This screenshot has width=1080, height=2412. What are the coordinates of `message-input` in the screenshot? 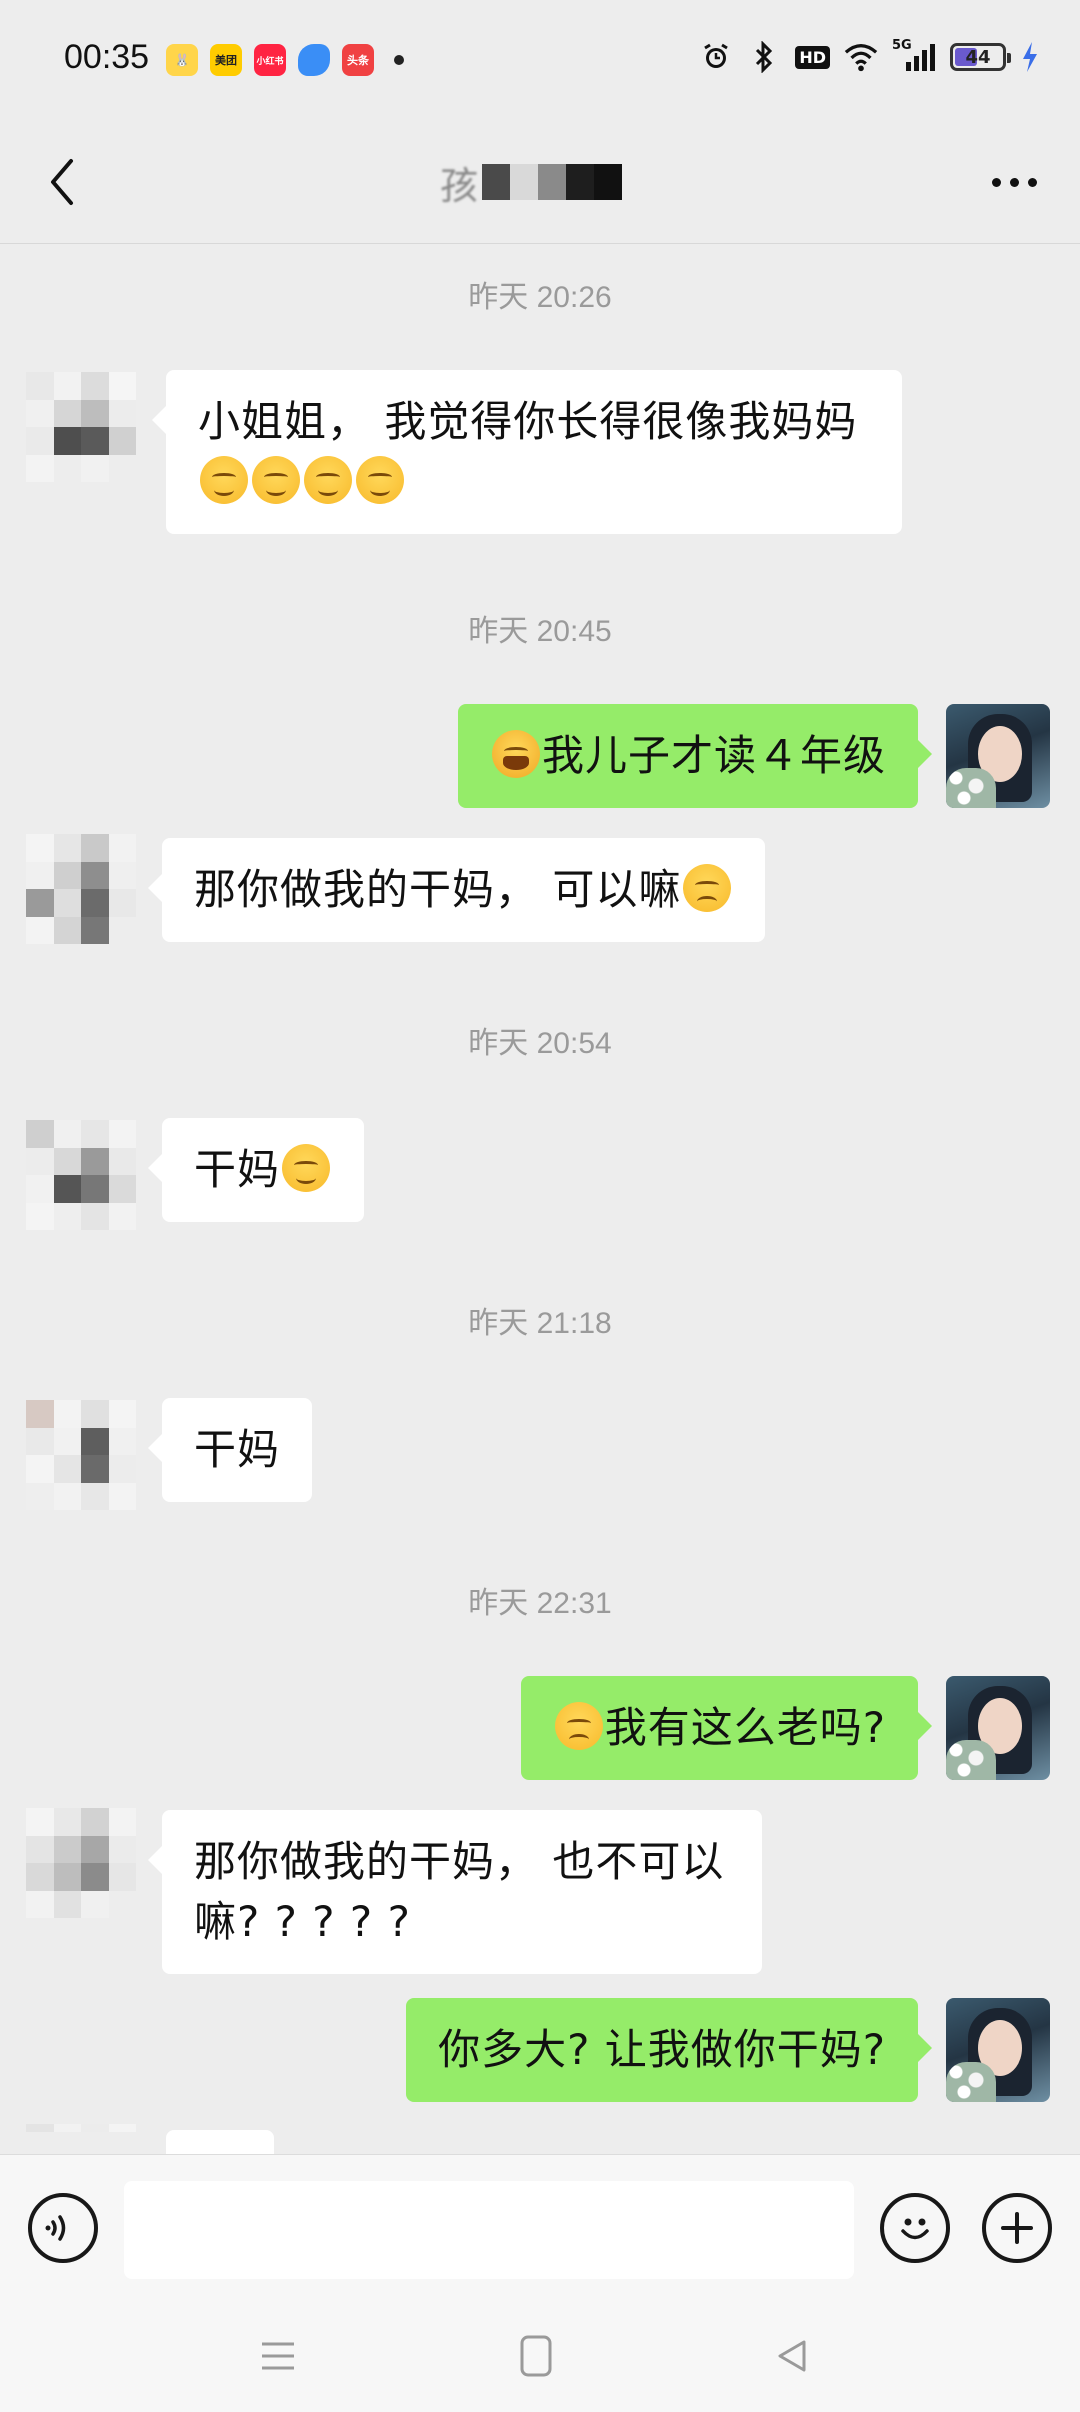 It's located at (489, 2230).